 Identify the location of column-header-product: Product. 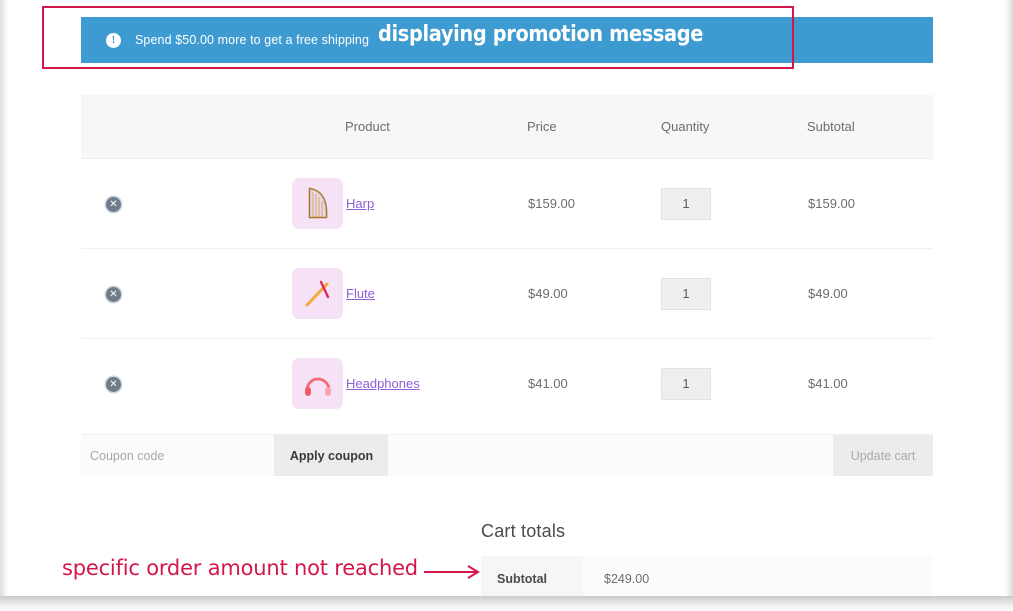
(436, 127).